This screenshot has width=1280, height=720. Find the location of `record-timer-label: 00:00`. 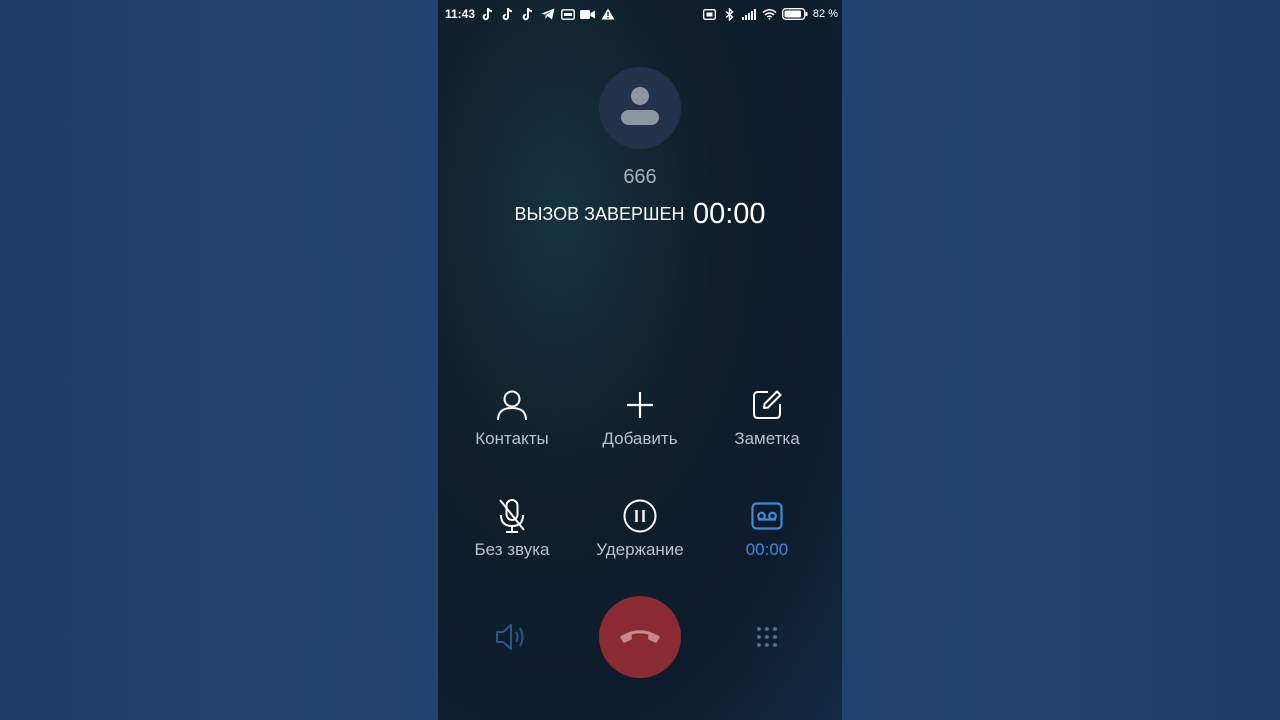

record-timer-label: 00:00 is located at coordinates (767, 549).